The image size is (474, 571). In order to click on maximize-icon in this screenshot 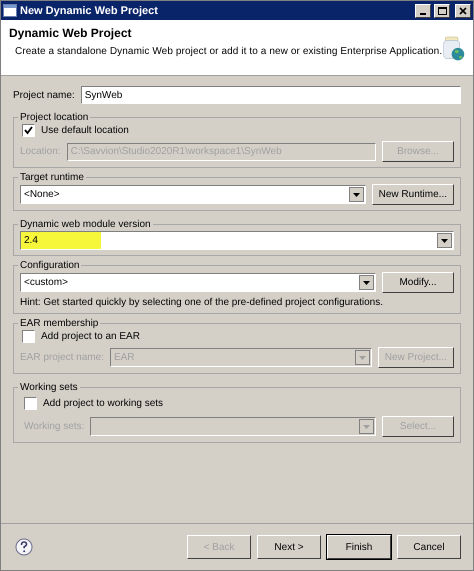, I will do `click(442, 11)`.